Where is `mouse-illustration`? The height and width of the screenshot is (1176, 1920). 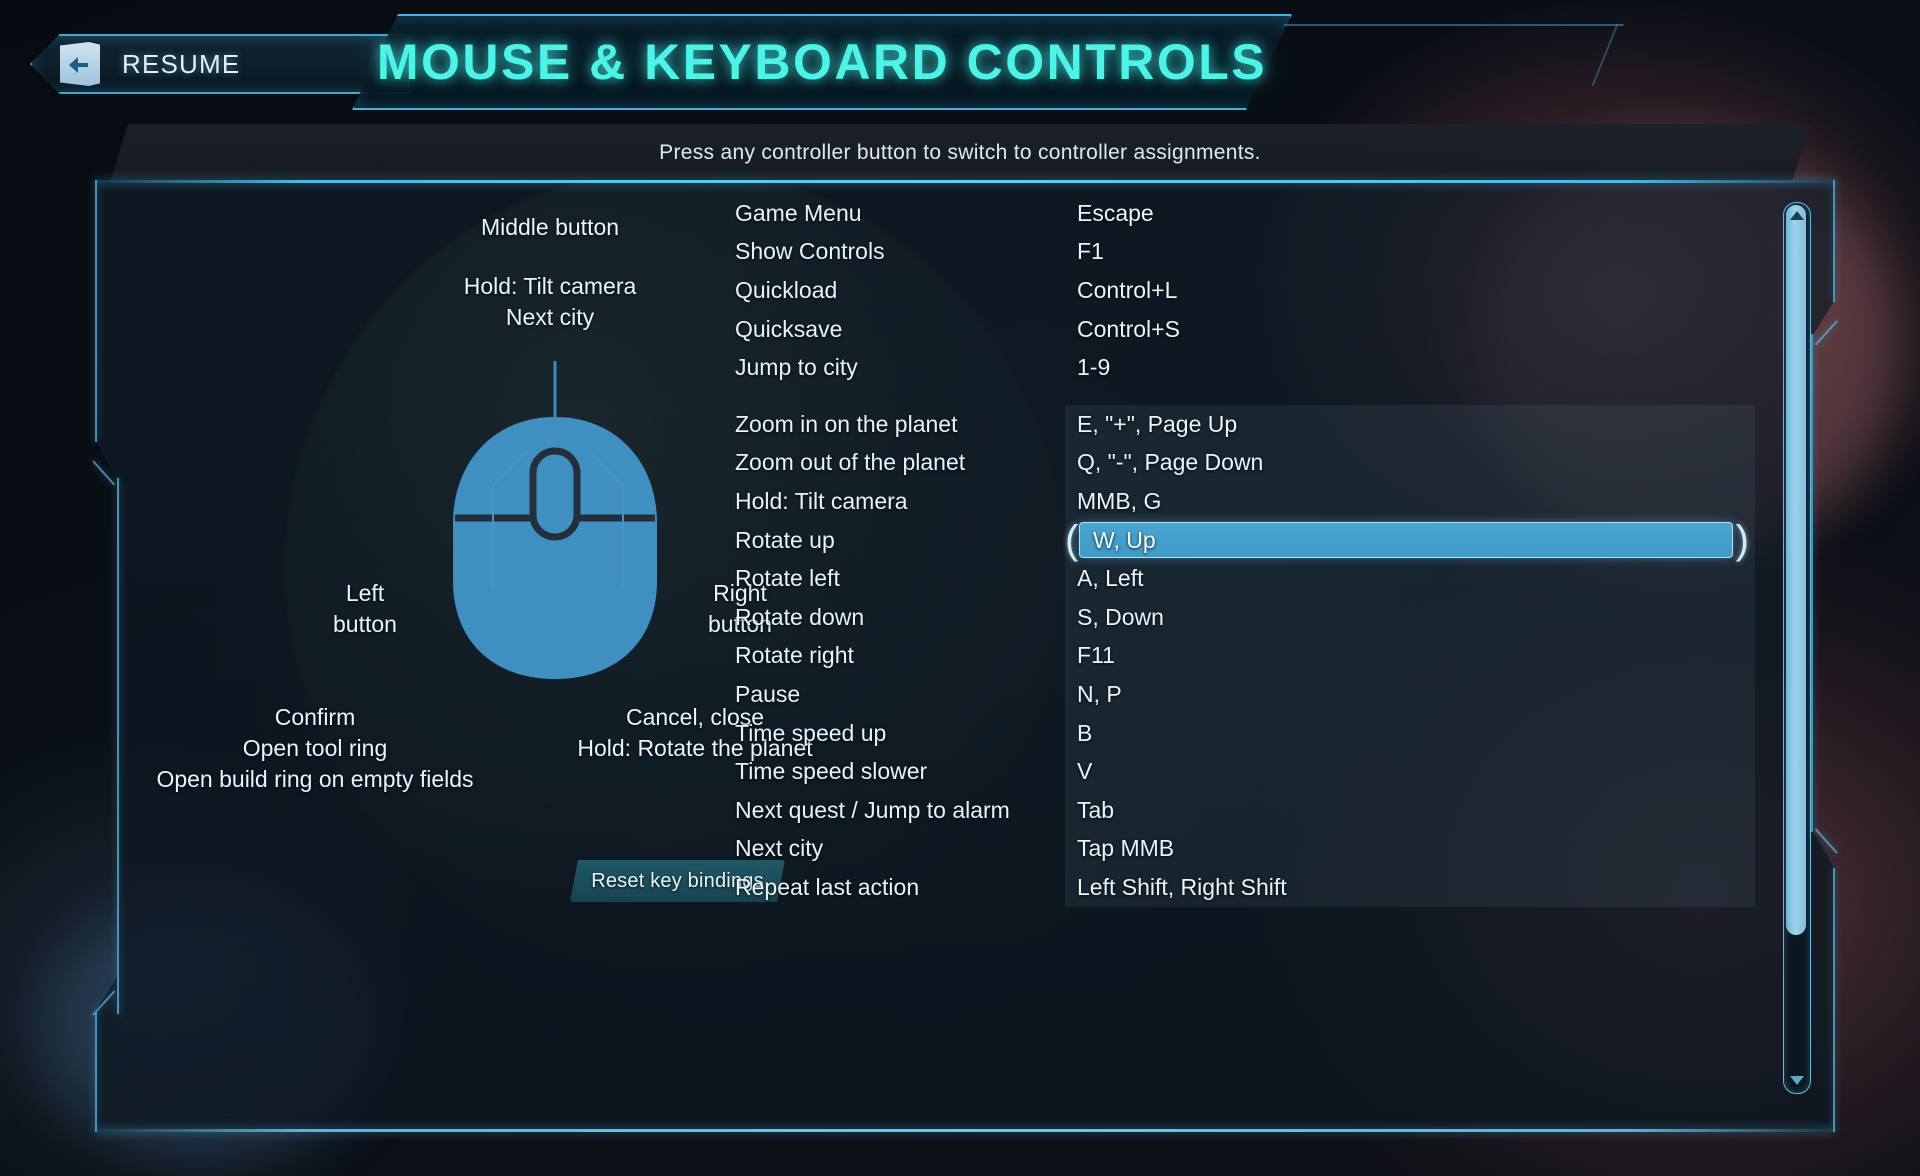 mouse-illustration is located at coordinates (555, 520).